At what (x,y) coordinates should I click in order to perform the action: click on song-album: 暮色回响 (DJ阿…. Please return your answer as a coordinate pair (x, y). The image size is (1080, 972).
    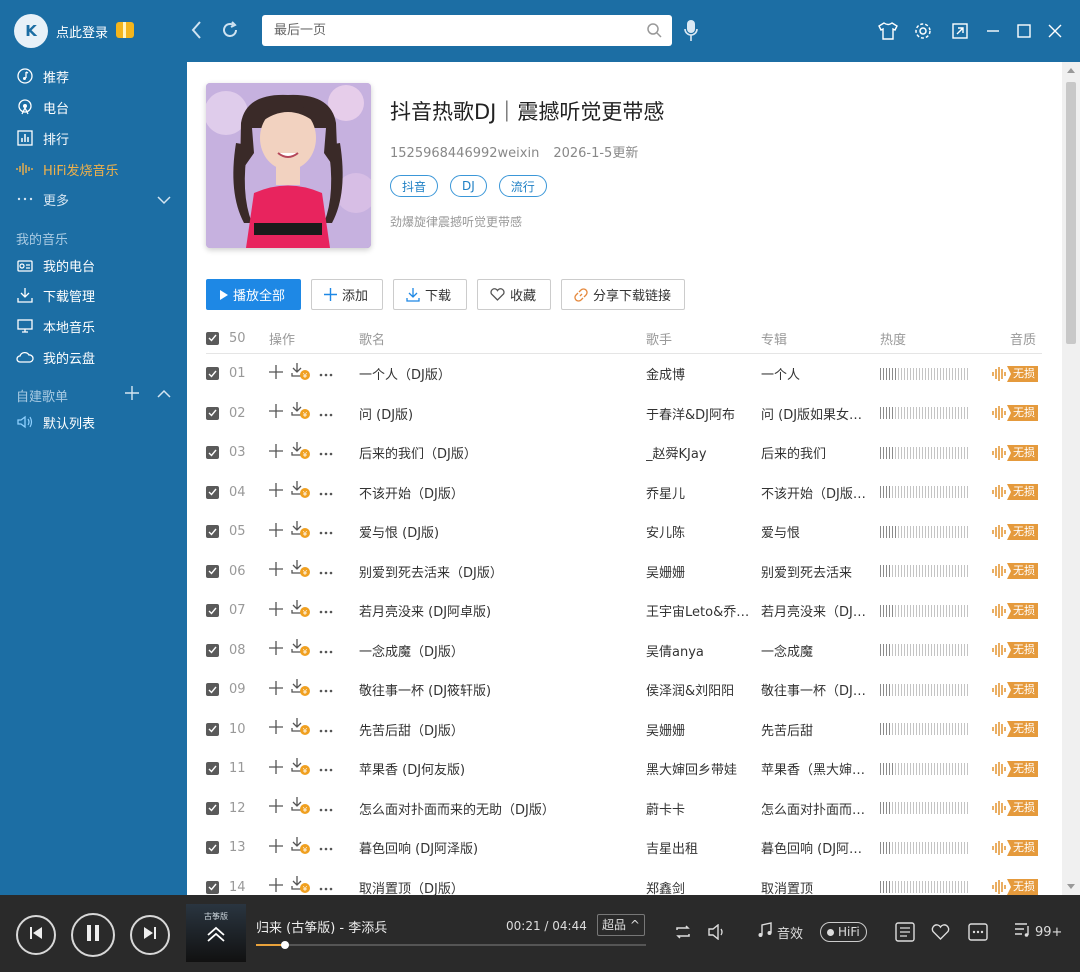
    Looking at the image, I should click on (816, 848).